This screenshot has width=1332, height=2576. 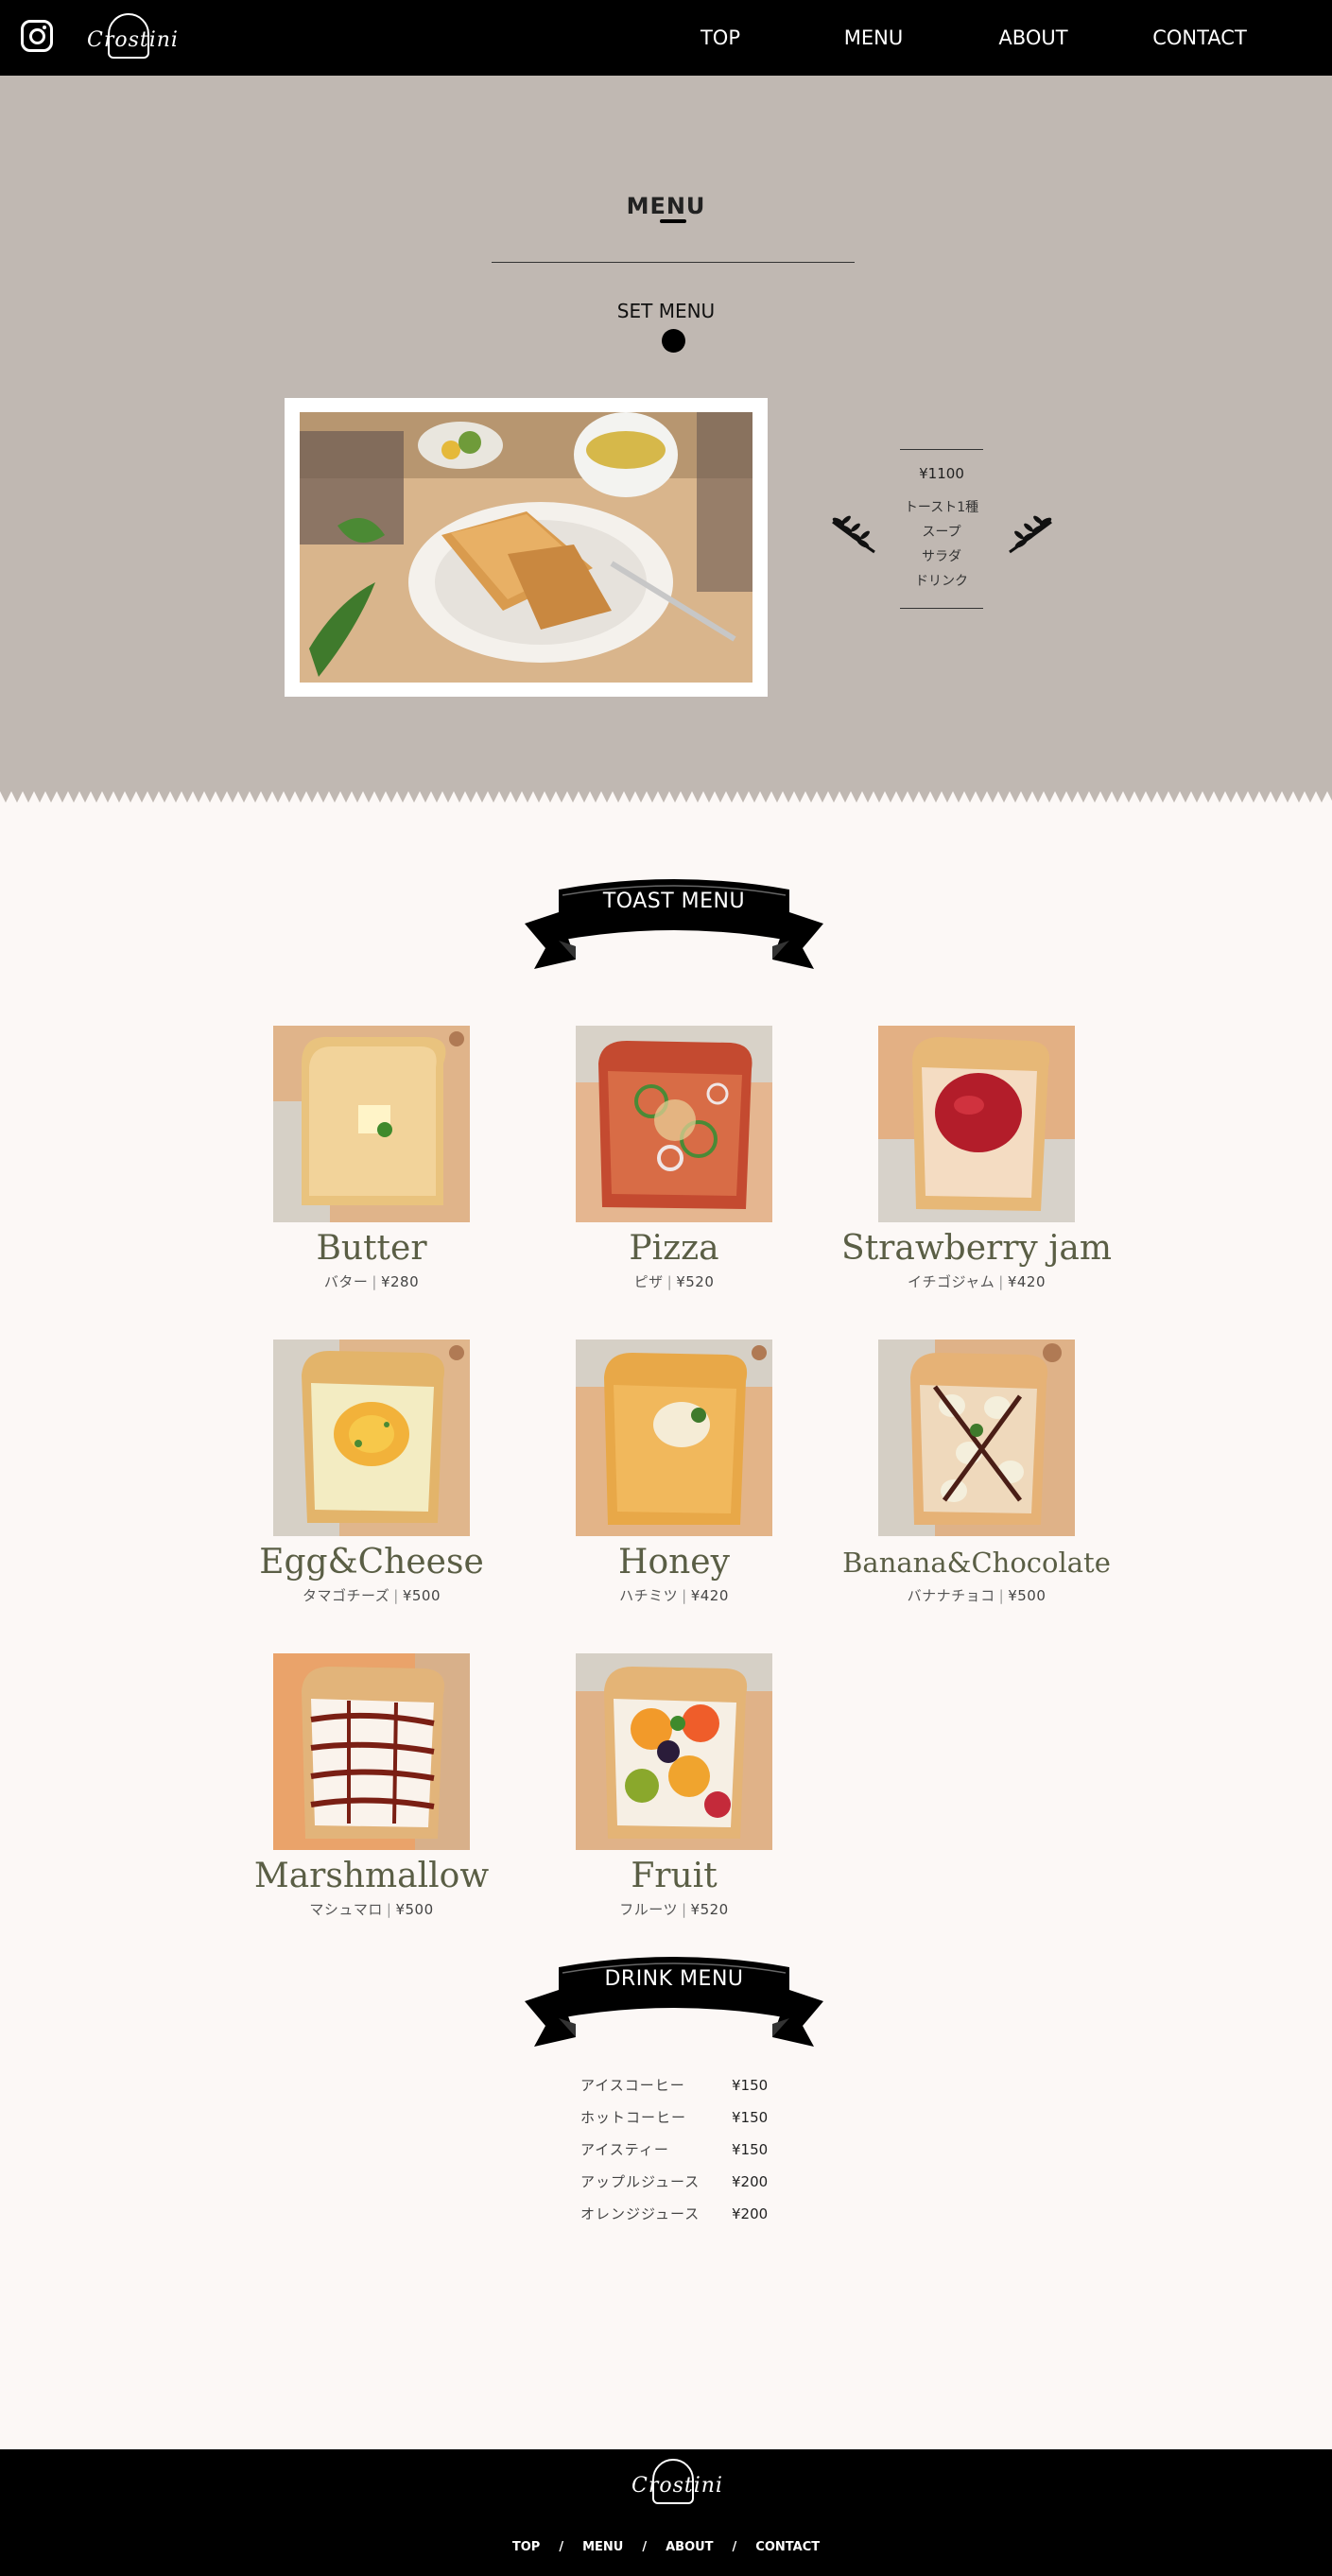 What do you see at coordinates (602, 2547) in the screenshot?
I see `footer-nav-menu: MENU` at bounding box center [602, 2547].